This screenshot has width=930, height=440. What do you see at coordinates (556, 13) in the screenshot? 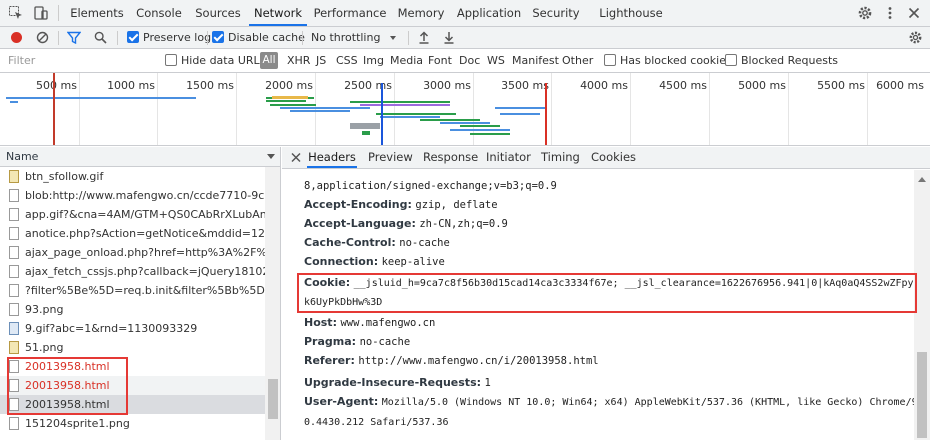
I see `tab-security: Security` at bounding box center [556, 13].